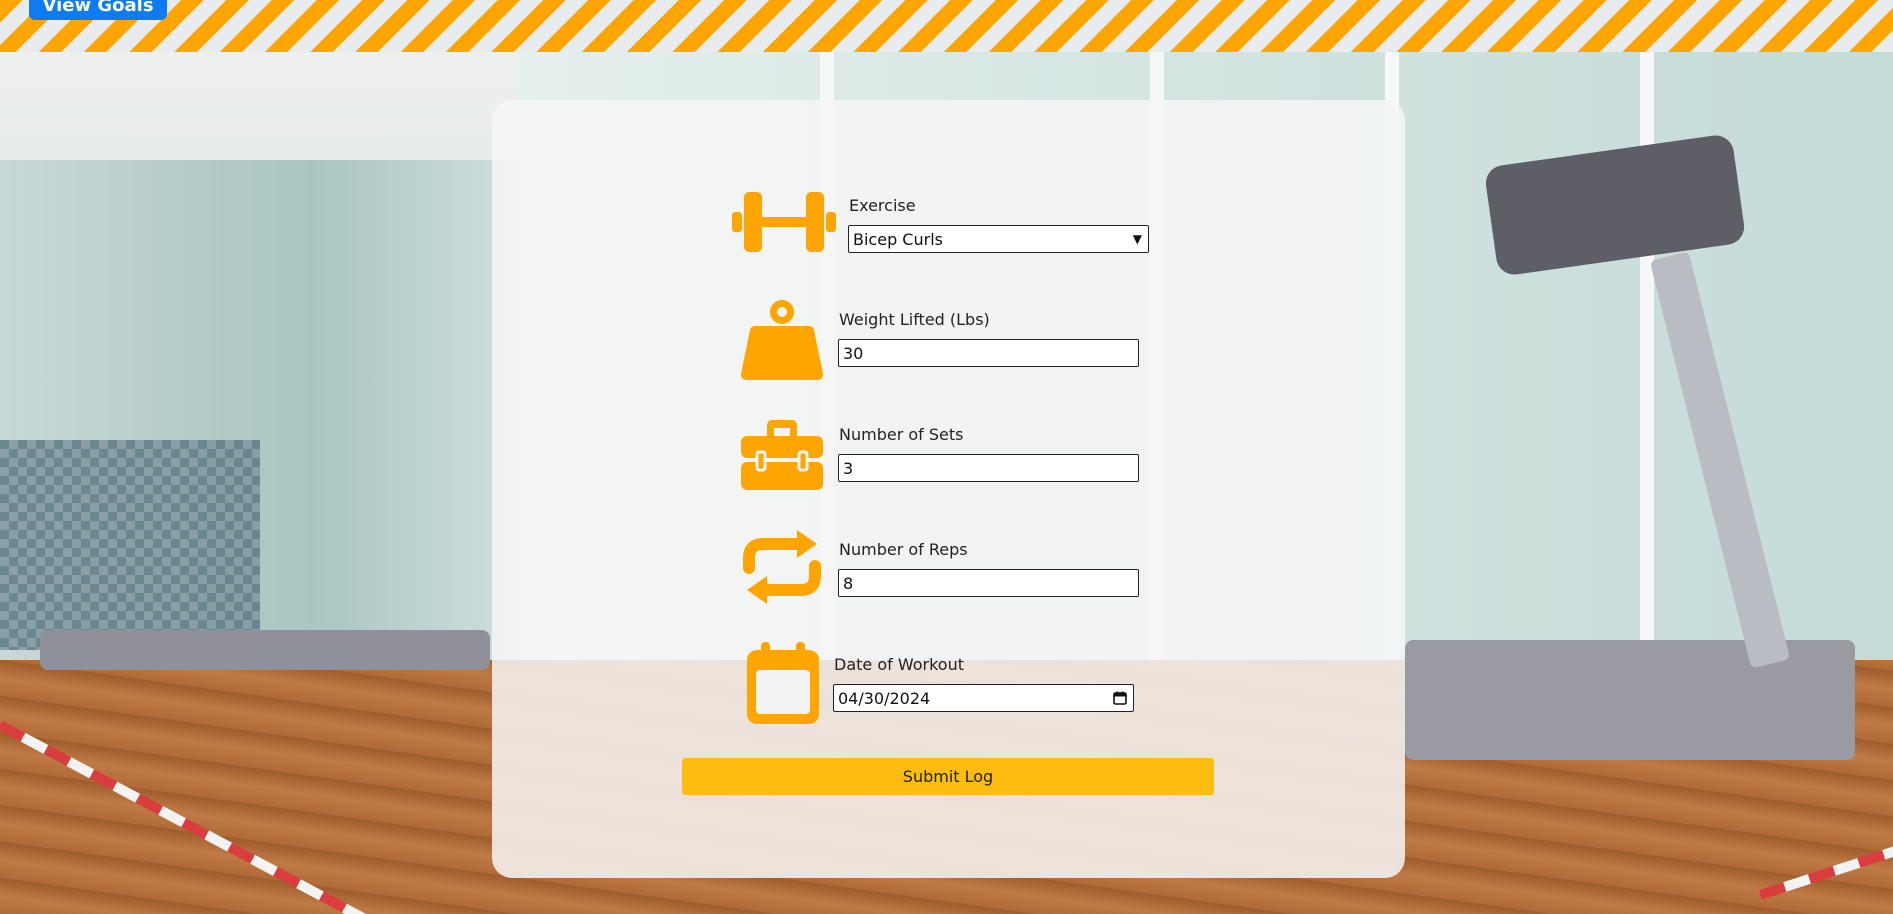  I want to click on view-goals-button: View Goals, so click(98, 10).